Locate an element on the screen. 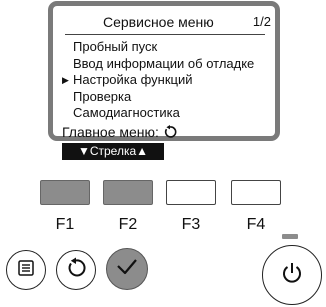 This screenshot has width=326, height=307. menu-item-label: Проверка is located at coordinates (102, 96).